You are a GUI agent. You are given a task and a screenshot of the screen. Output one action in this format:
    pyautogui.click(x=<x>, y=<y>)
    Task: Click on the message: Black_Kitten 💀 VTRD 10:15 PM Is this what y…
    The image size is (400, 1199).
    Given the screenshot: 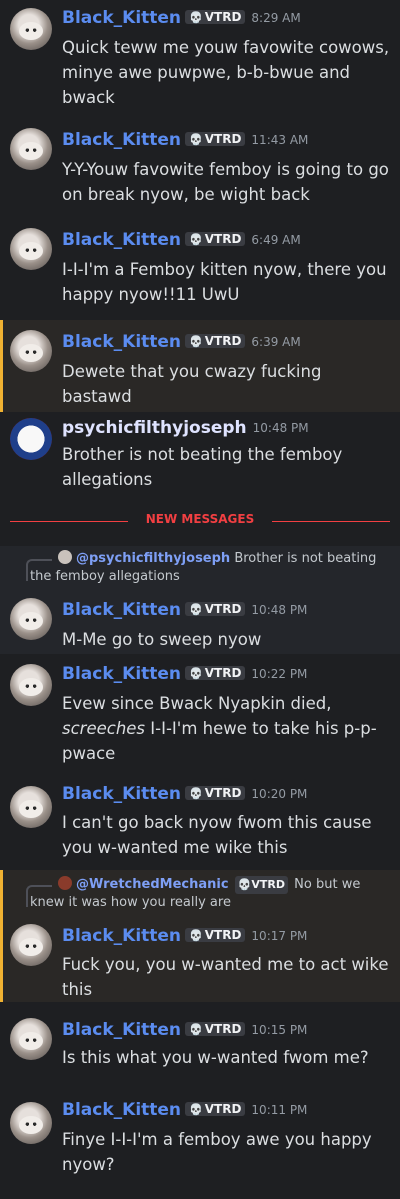 What is the action you would take?
    pyautogui.click(x=200, y=1052)
    